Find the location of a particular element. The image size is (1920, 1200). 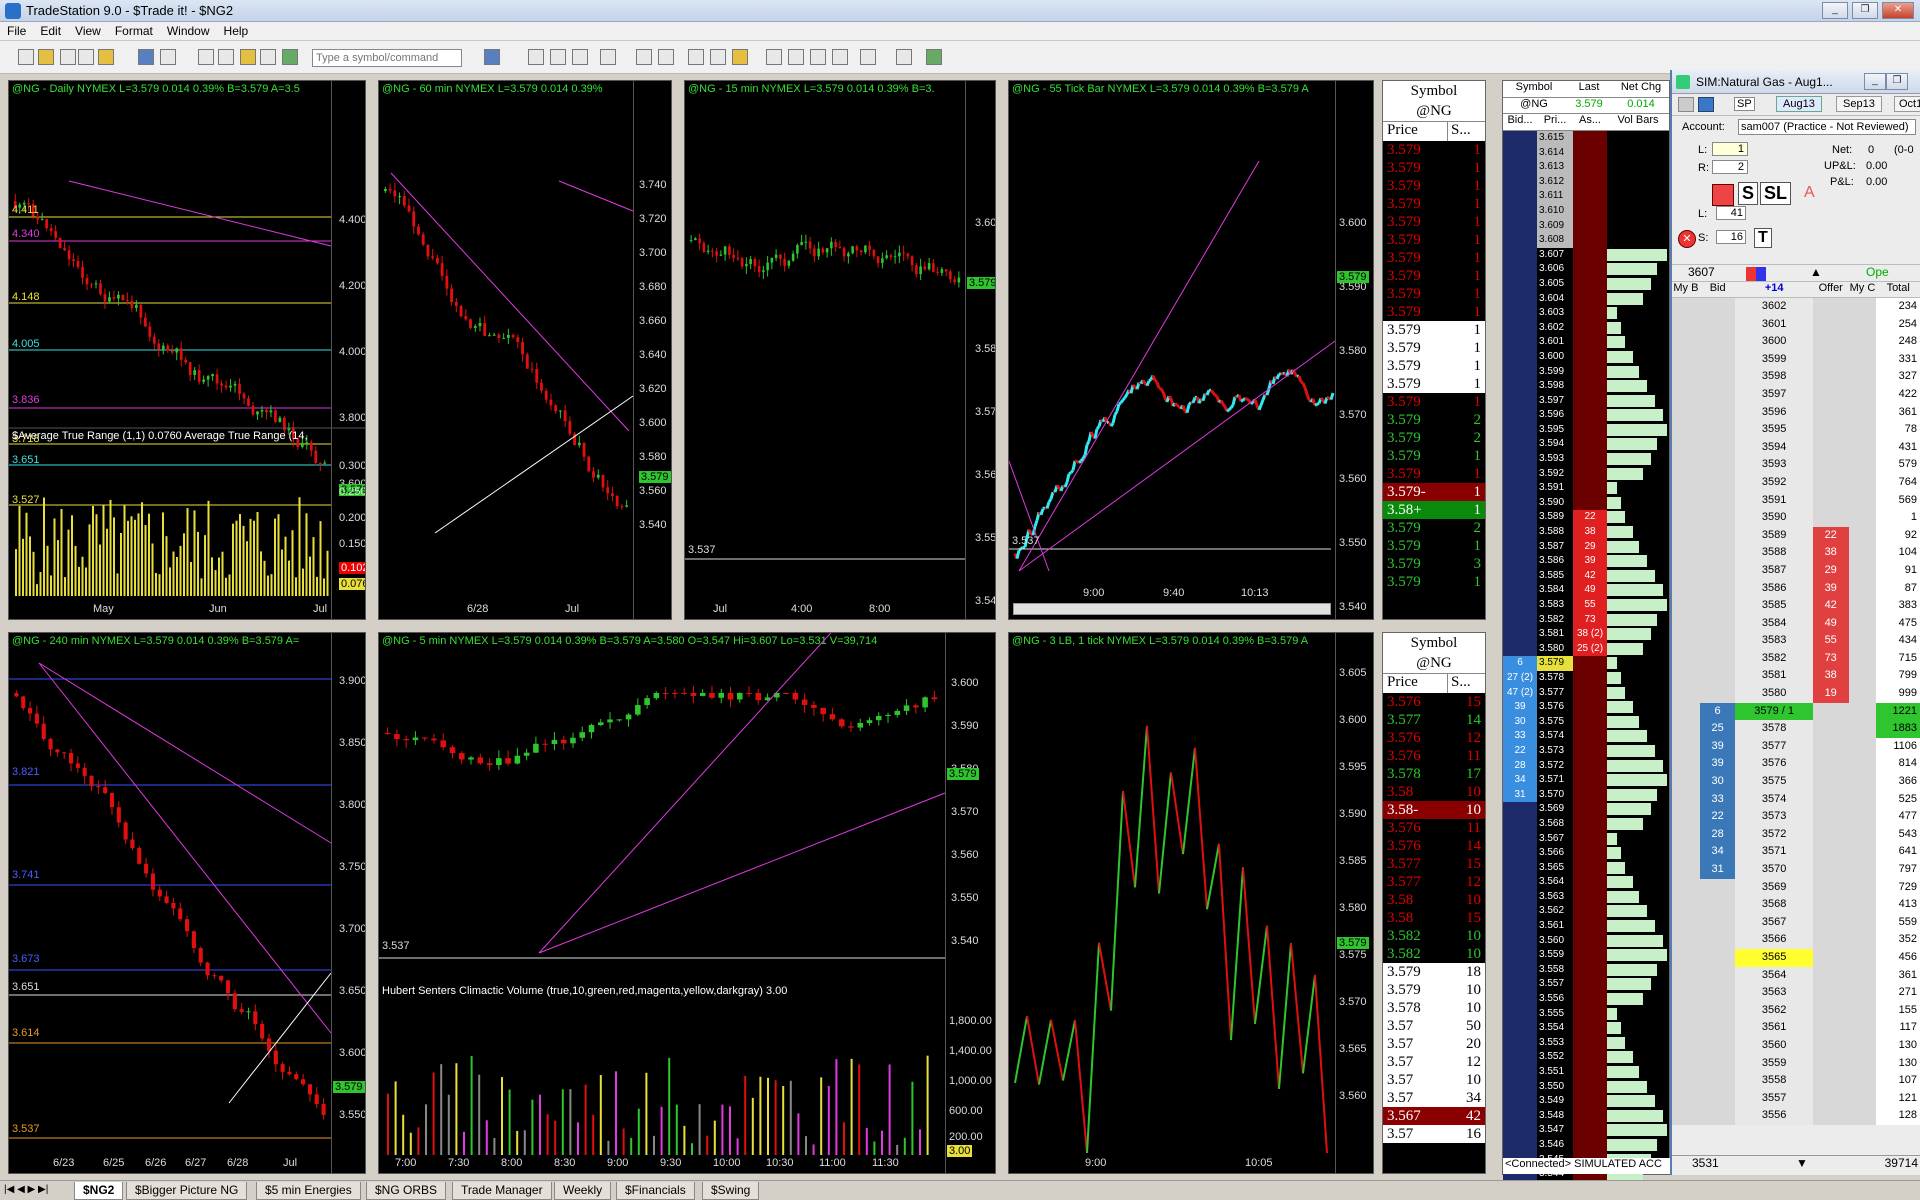

dom-row: 3561 117 is located at coordinates (1796, 1028).